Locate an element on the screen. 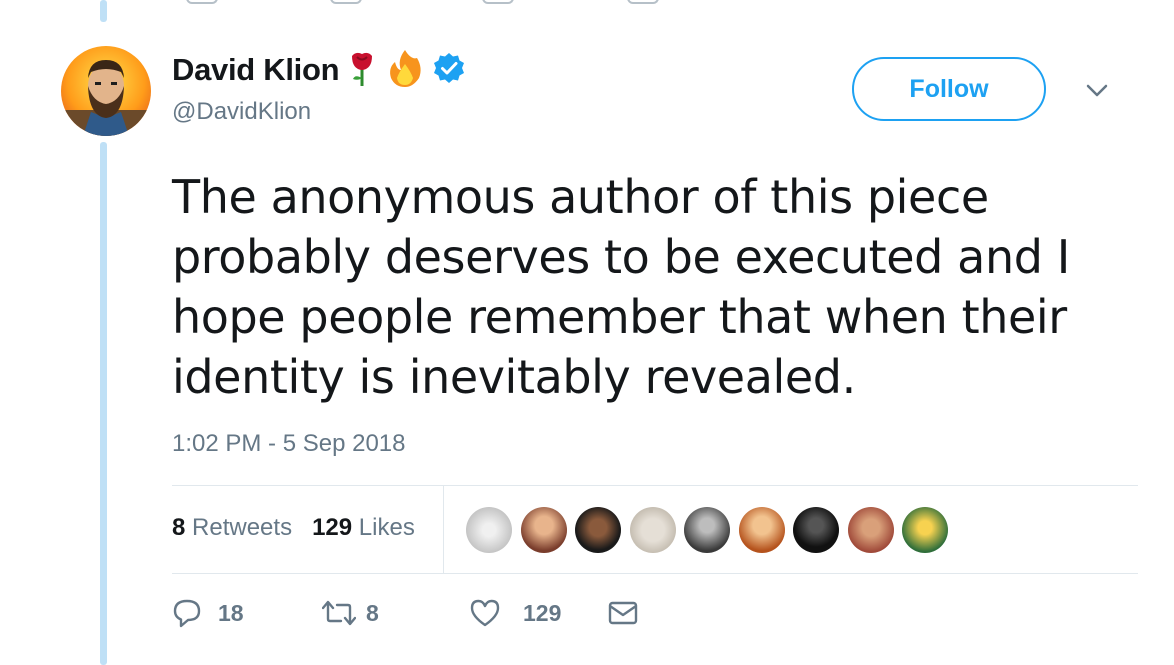  tweet-text-line: The anonymous author of this piece is located at coordinates (580, 197).